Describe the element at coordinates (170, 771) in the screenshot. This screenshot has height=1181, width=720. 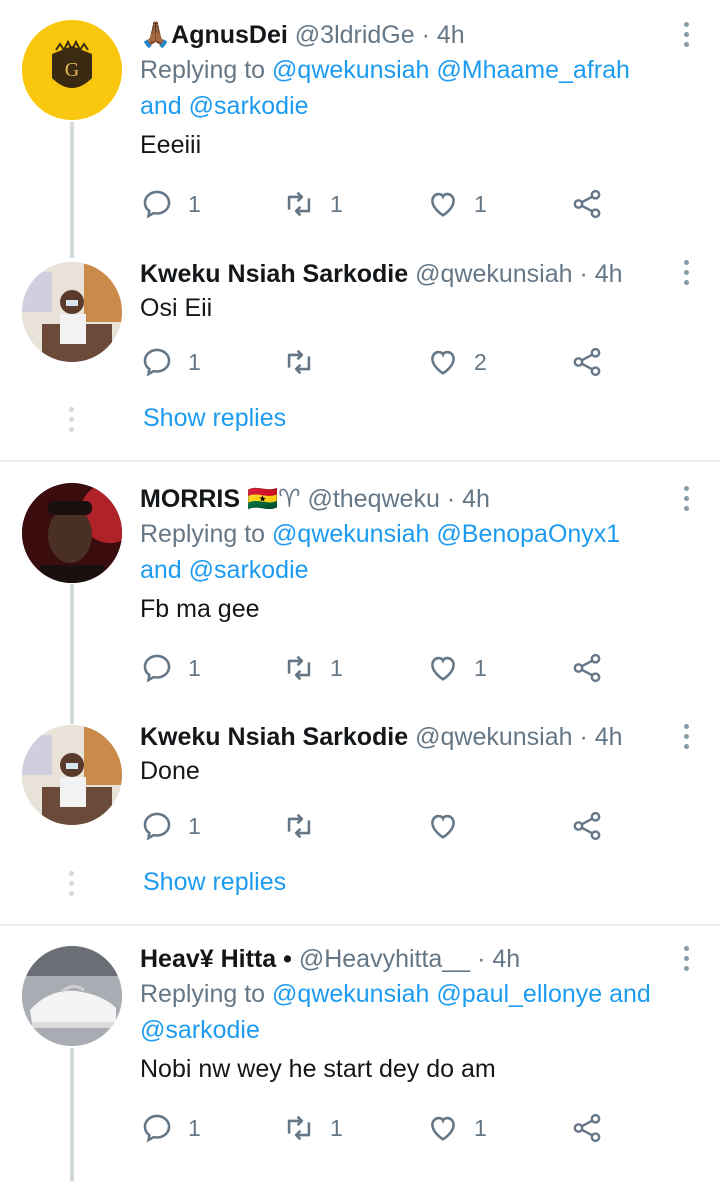
I see `tweet-text: Done` at that location.